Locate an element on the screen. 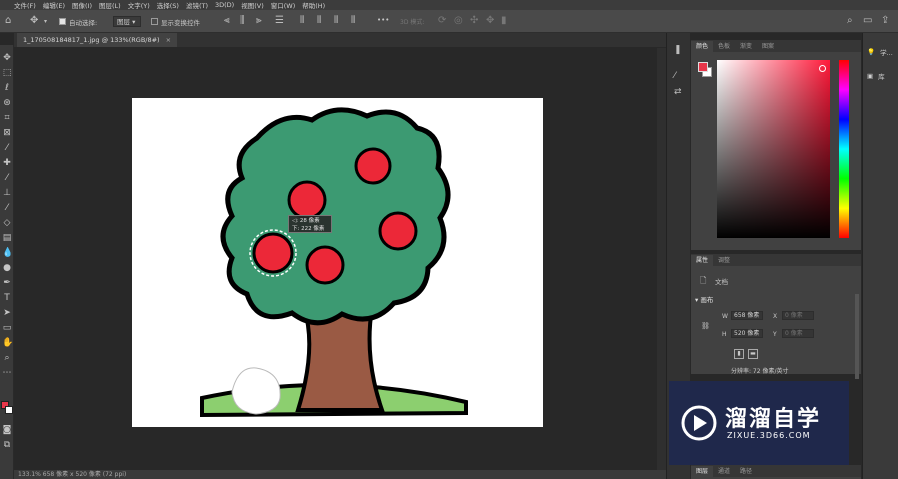 This screenshot has height=479, width=898. auto-select-dropdown: 图层 ▾ is located at coordinates (127, 21).